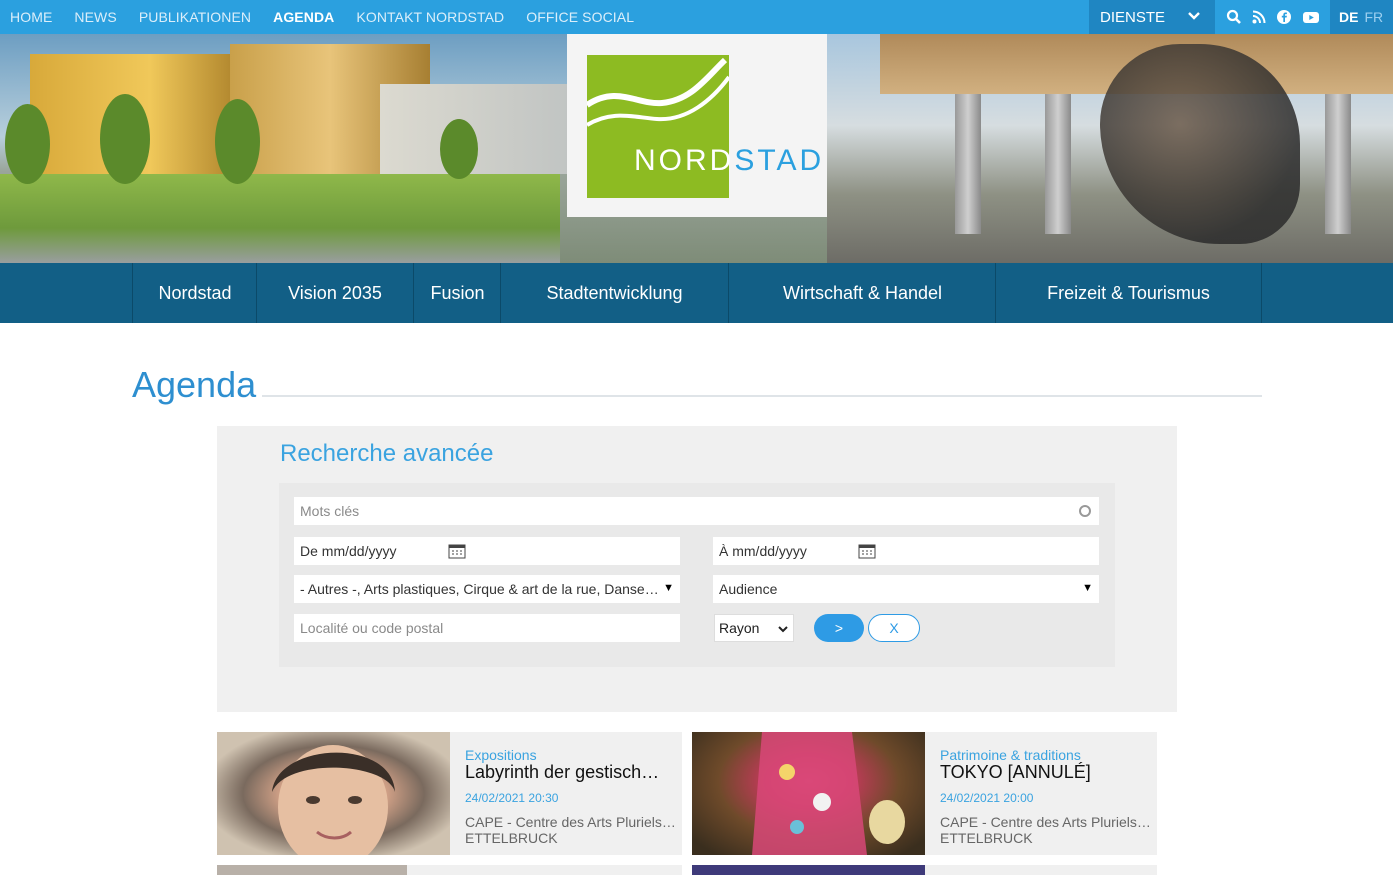 The height and width of the screenshot is (875, 1393). What do you see at coordinates (1311, 17) in the screenshot?
I see `youtube-icon` at bounding box center [1311, 17].